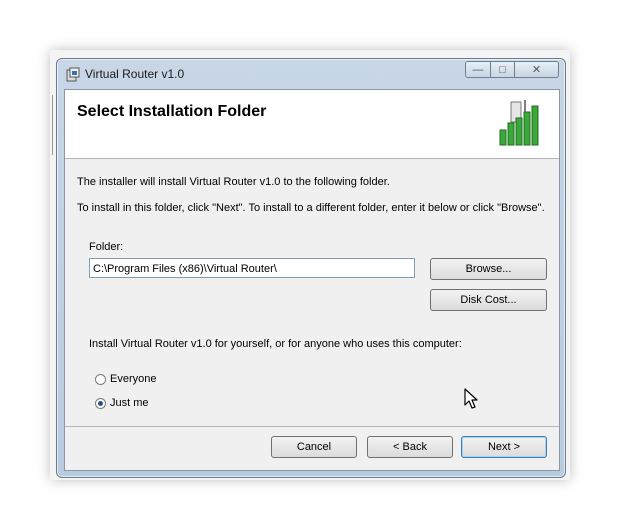  What do you see at coordinates (135, 74) in the screenshot?
I see `window-title: Virtual Router v1.0` at bounding box center [135, 74].